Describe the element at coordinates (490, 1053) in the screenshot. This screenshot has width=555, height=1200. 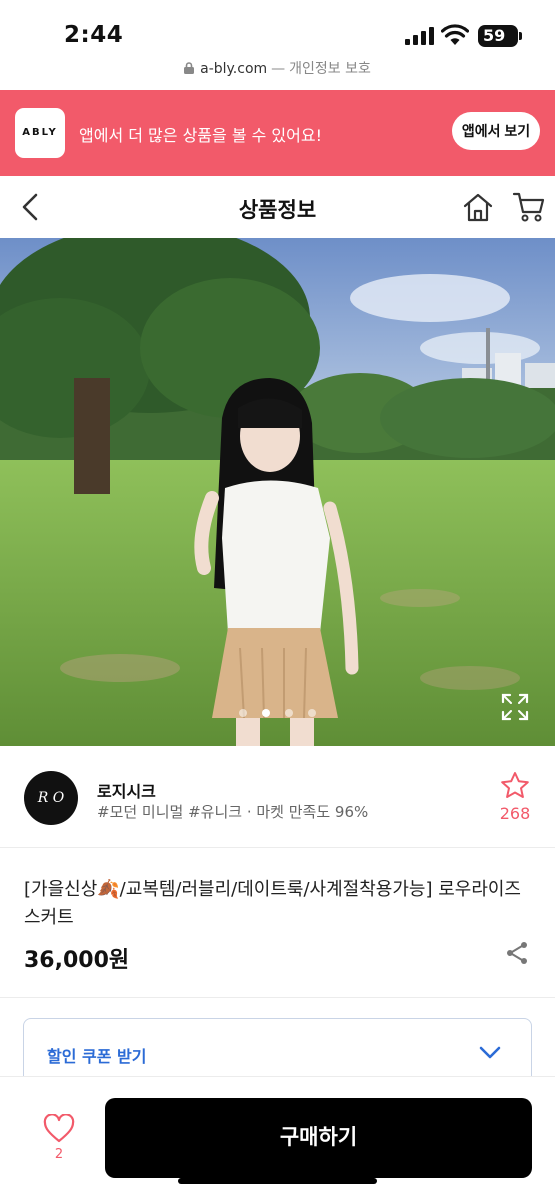
I see `chevron-down-icon` at that location.